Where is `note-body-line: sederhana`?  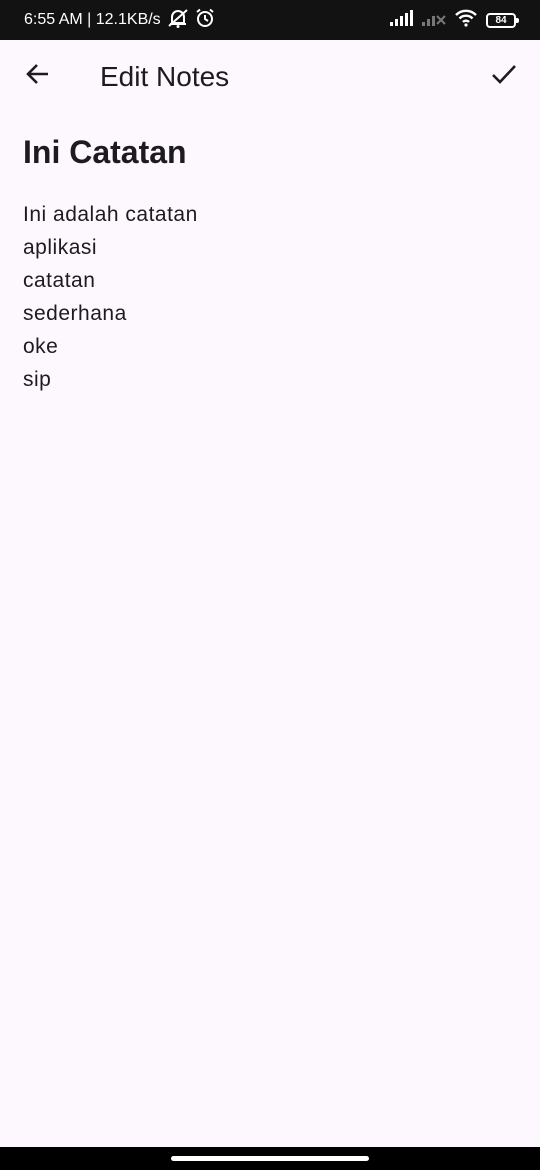
note-body-line: sederhana is located at coordinates (75, 313).